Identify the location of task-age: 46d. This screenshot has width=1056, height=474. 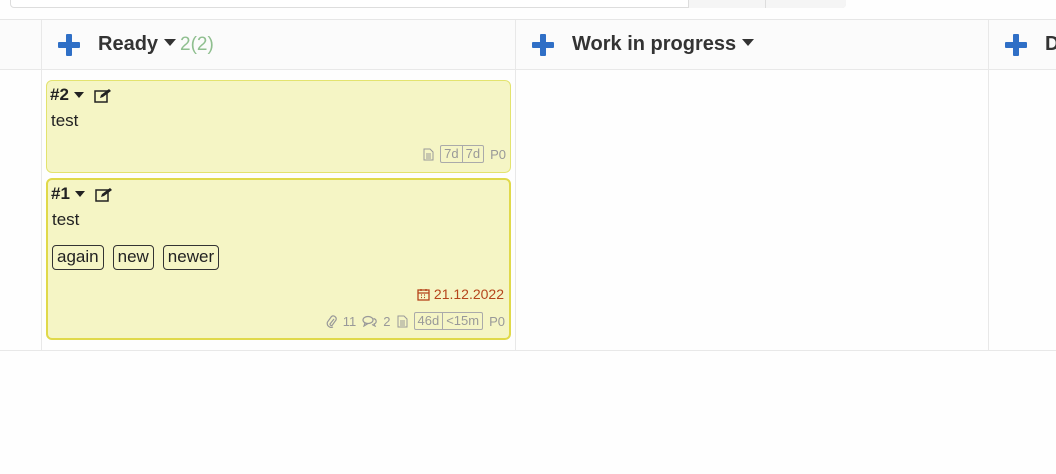
(428, 320).